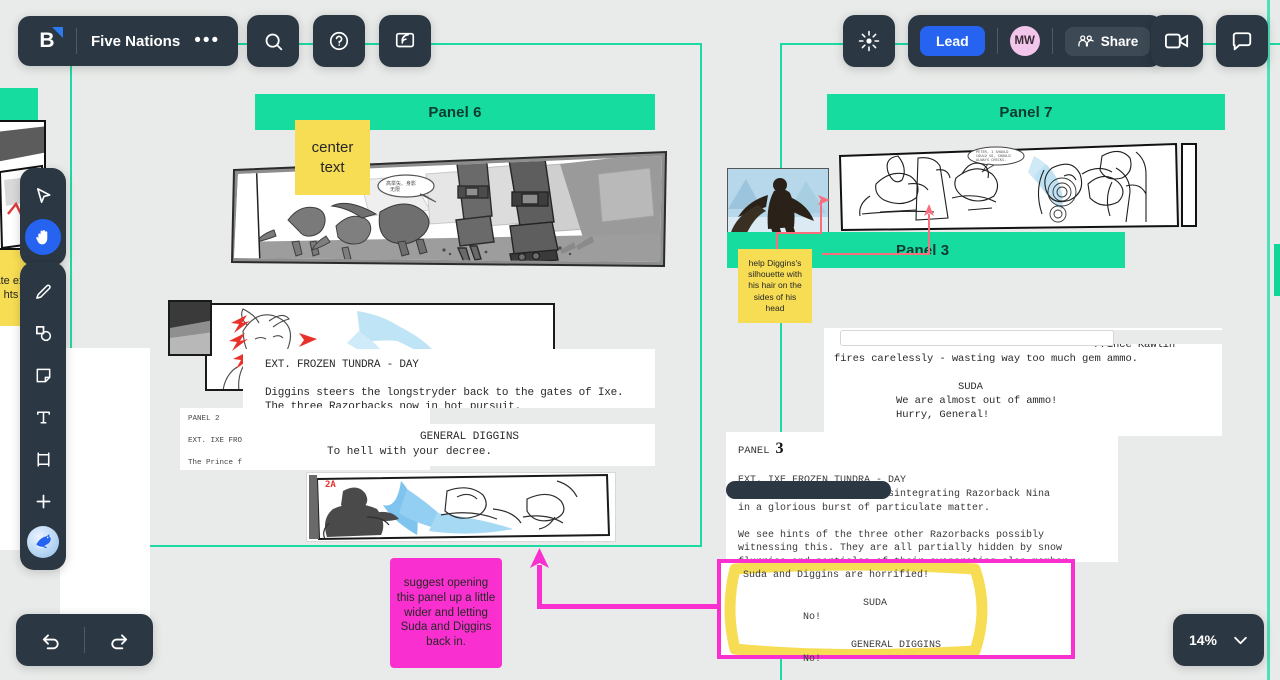 The height and width of the screenshot is (680, 1280). What do you see at coordinates (929, 234) in the screenshot?
I see `connector-line-v1` at bounding box center [929, 234].